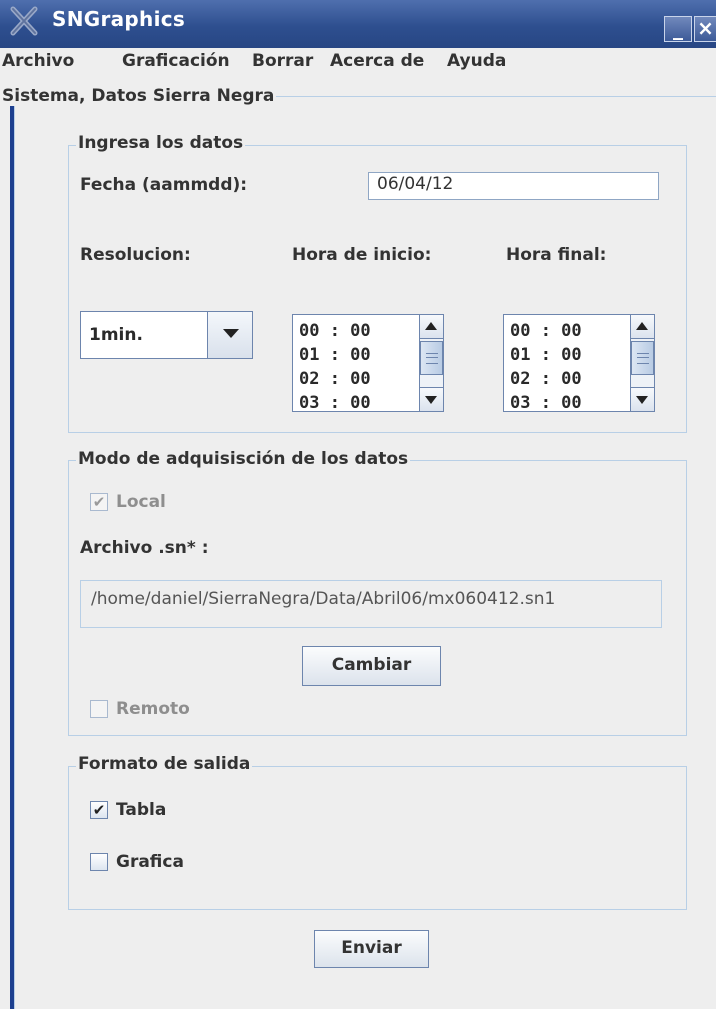 The width and height of the screenshot is (716, 1009). I want to click on hora-inicio-list: 00 : 00 01 : 00 02 : 00 03 : 00, so click(368, 363).